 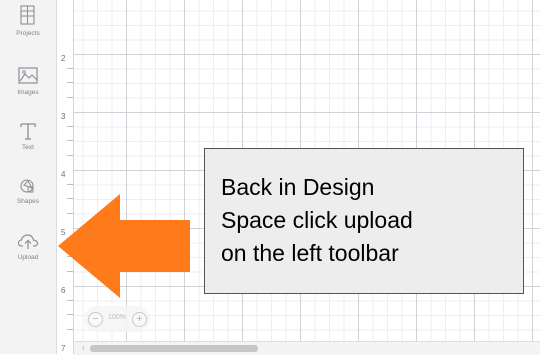 What do you see at coordinates (63, 348) in the screenshot?
I see `ruler-number: 7` at bounding box center [63, 348].